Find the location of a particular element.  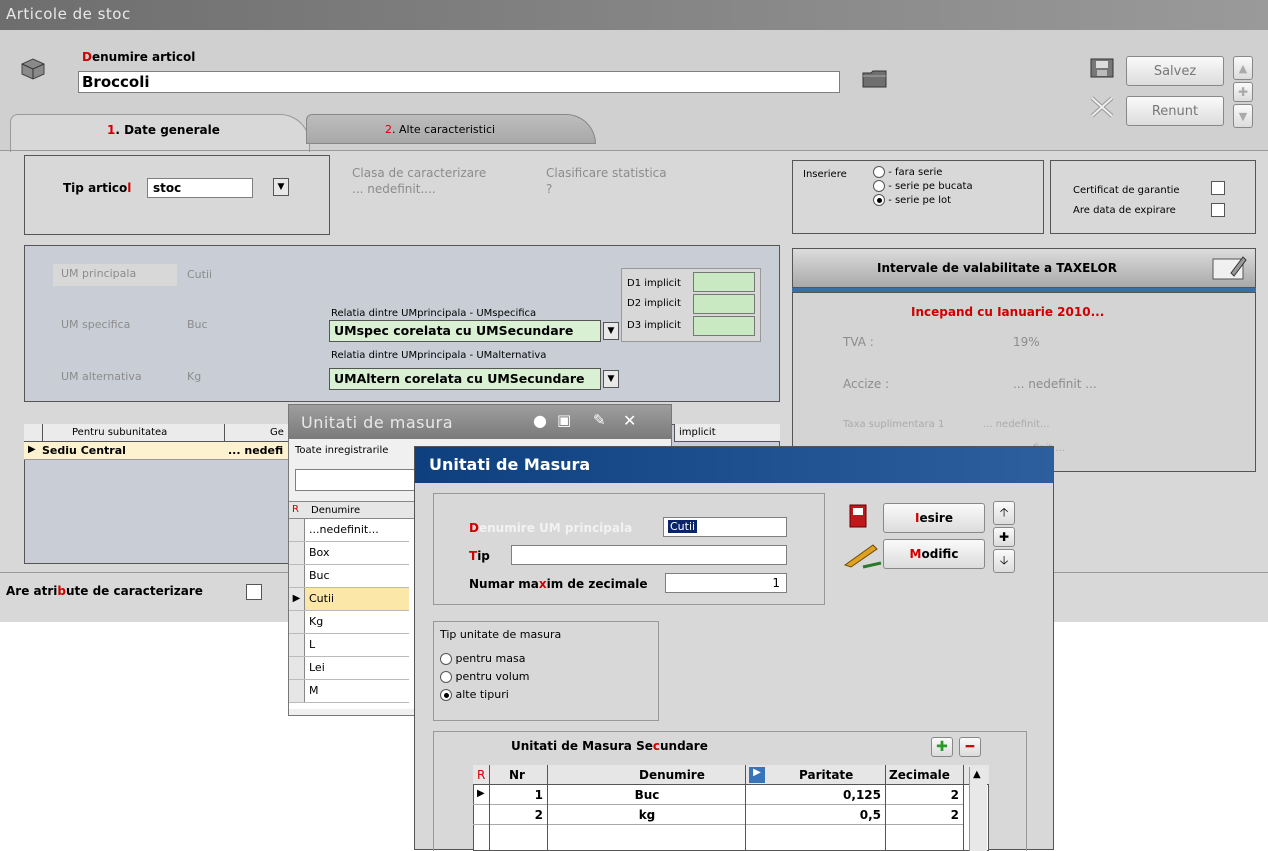

radio-pentru-masa: pentru masa is located at coordinates (482, 658).